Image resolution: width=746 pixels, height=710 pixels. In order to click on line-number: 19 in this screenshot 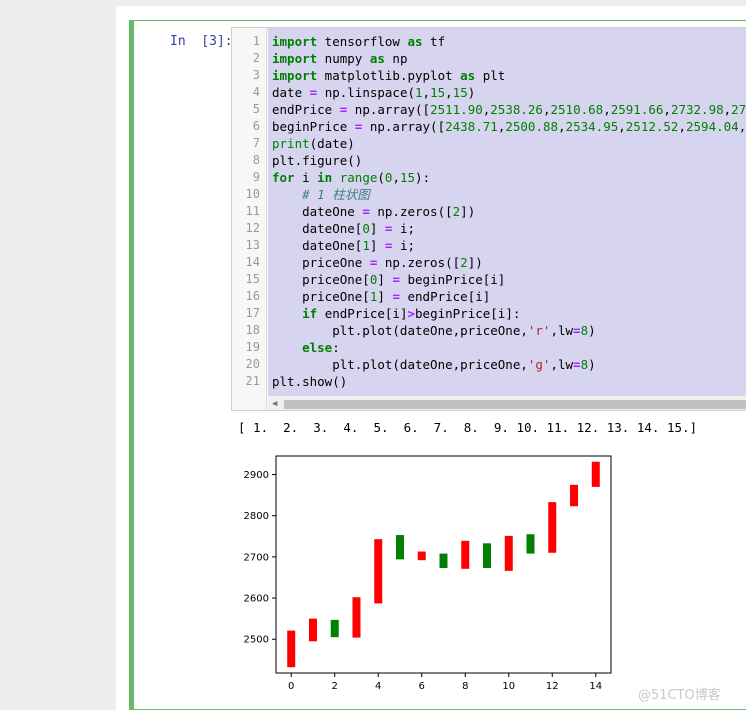, I will do `click(252, 347)`.